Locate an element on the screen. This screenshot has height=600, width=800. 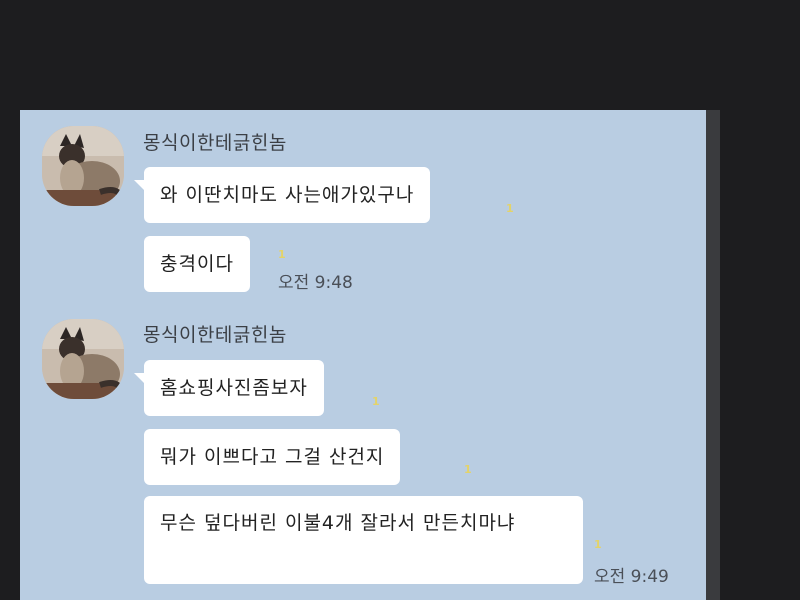
message-text: 뭐가 이쁘다고 그걸 산건지 is located at coordinates (272, 457).